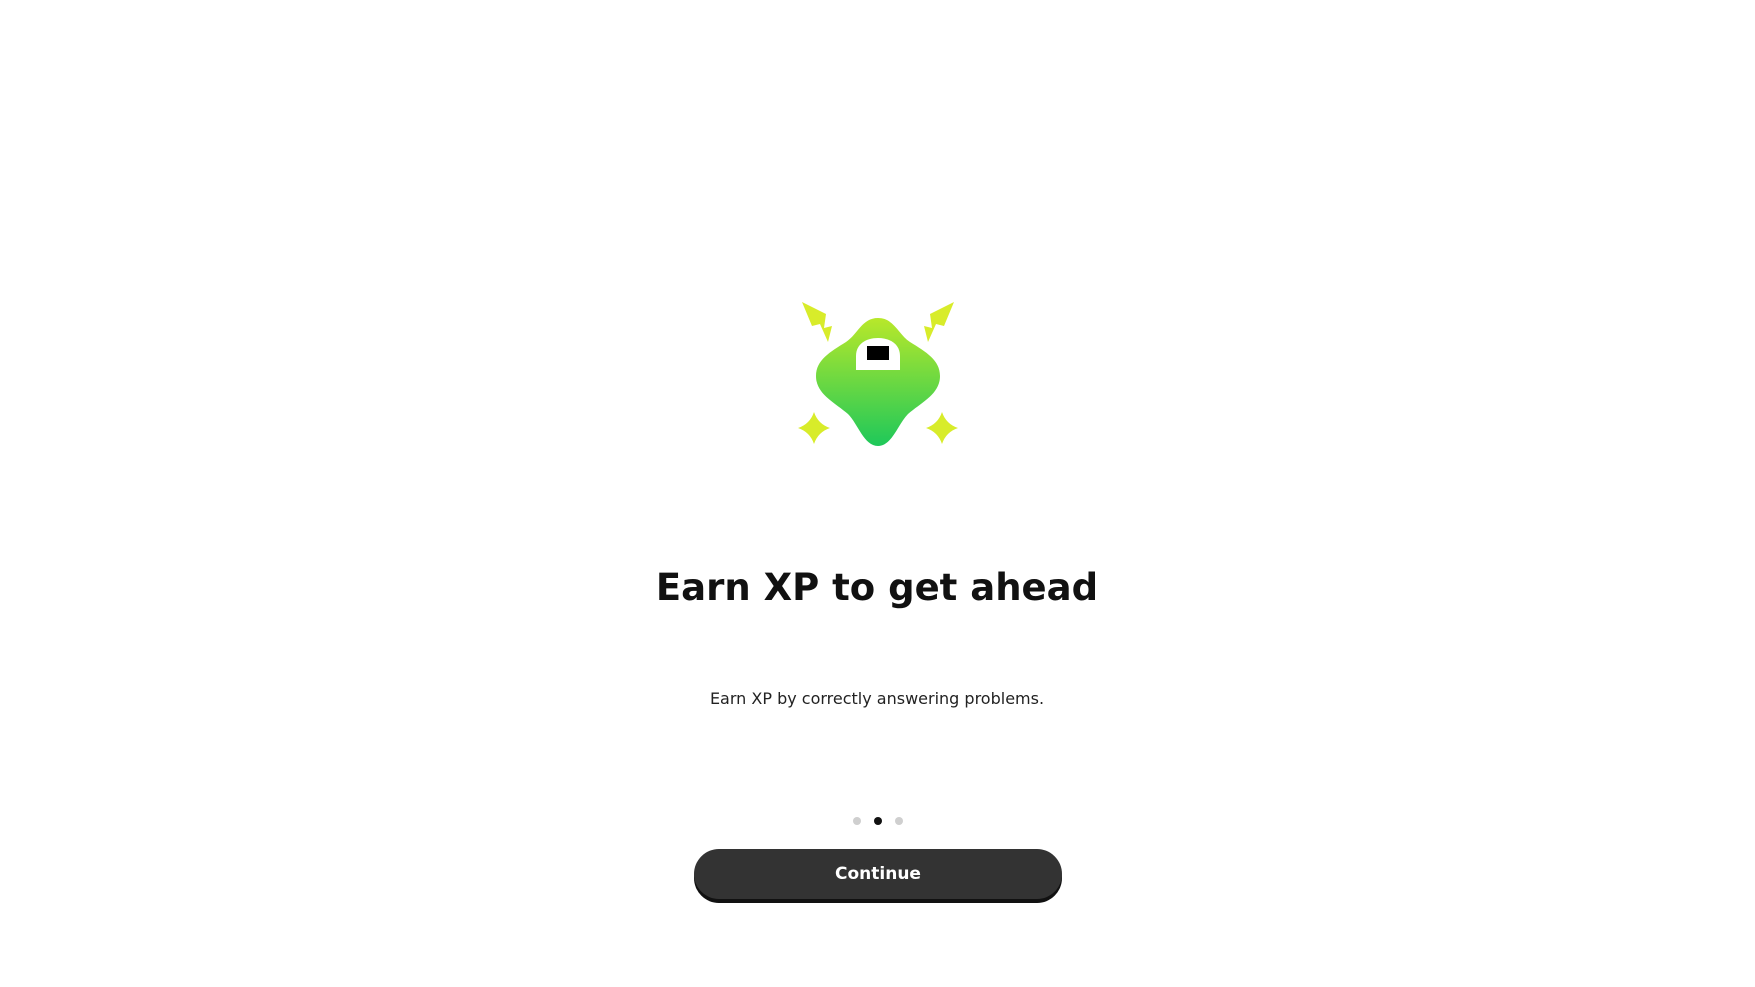  I want to click on pagination-dots, so click(878, 821).